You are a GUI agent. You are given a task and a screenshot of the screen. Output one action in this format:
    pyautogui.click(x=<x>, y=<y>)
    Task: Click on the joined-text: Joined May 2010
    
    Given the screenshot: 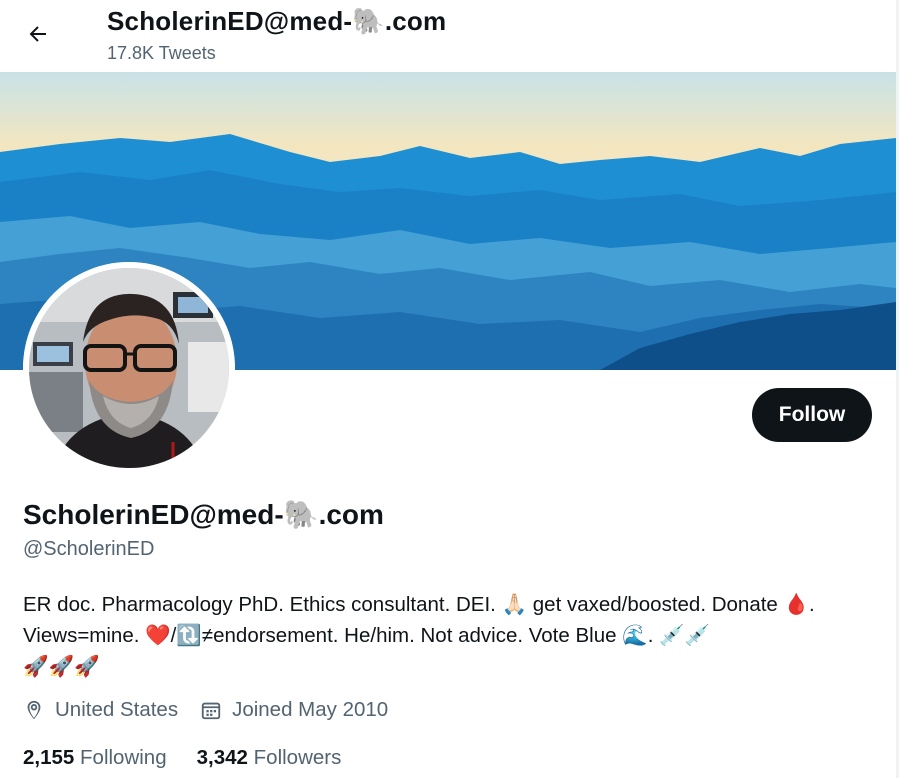 What is the action you would take?
    pyautogui.click(x=310, y=709)
    